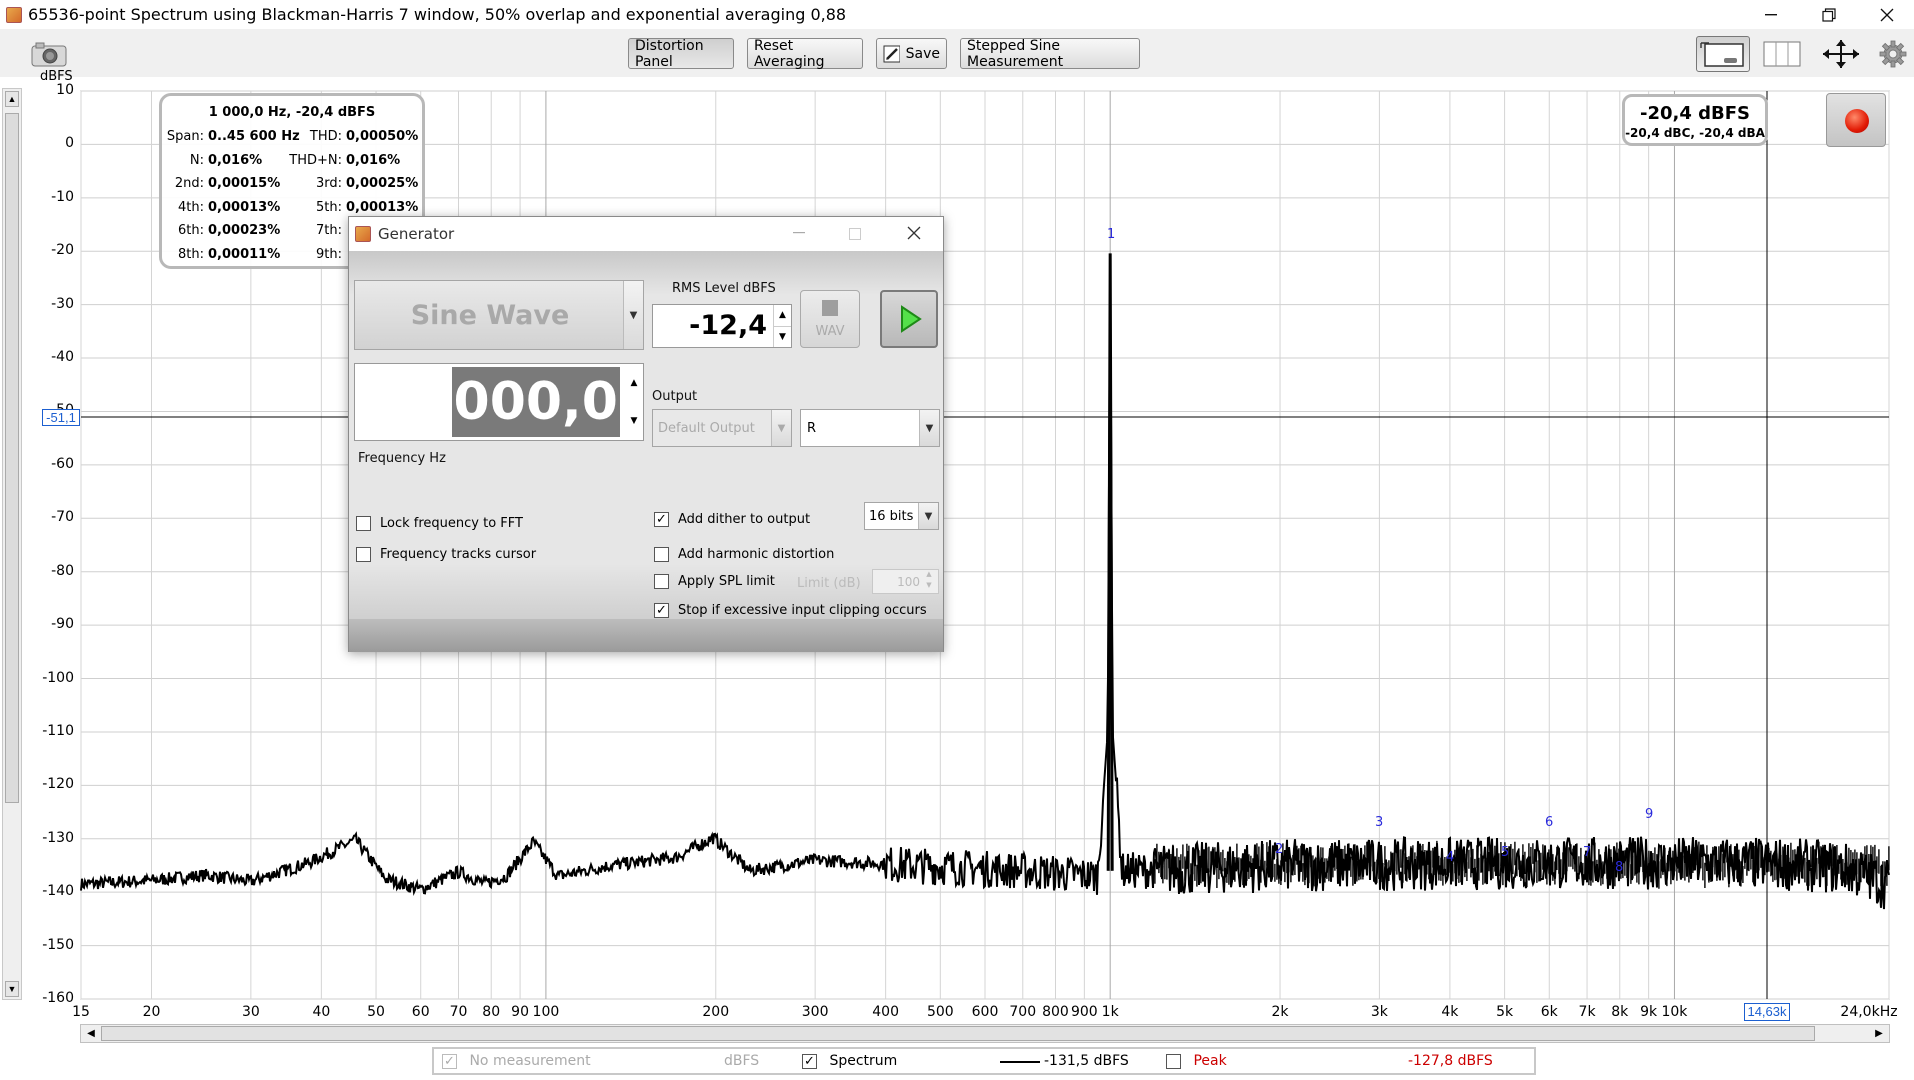 This screenshot has height=1080, width=1914. Describe the element at coordinates (382, 136) in the screenshot. I see `metric-value: 0,00050%` at that location.